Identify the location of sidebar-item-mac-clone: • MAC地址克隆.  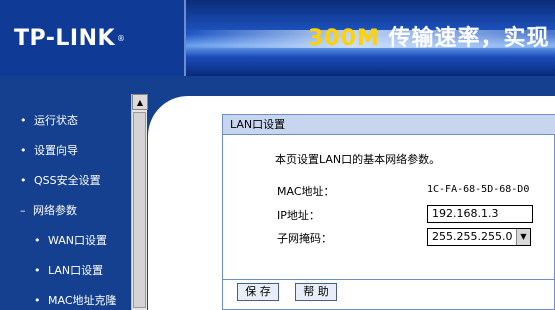
(75, 300).